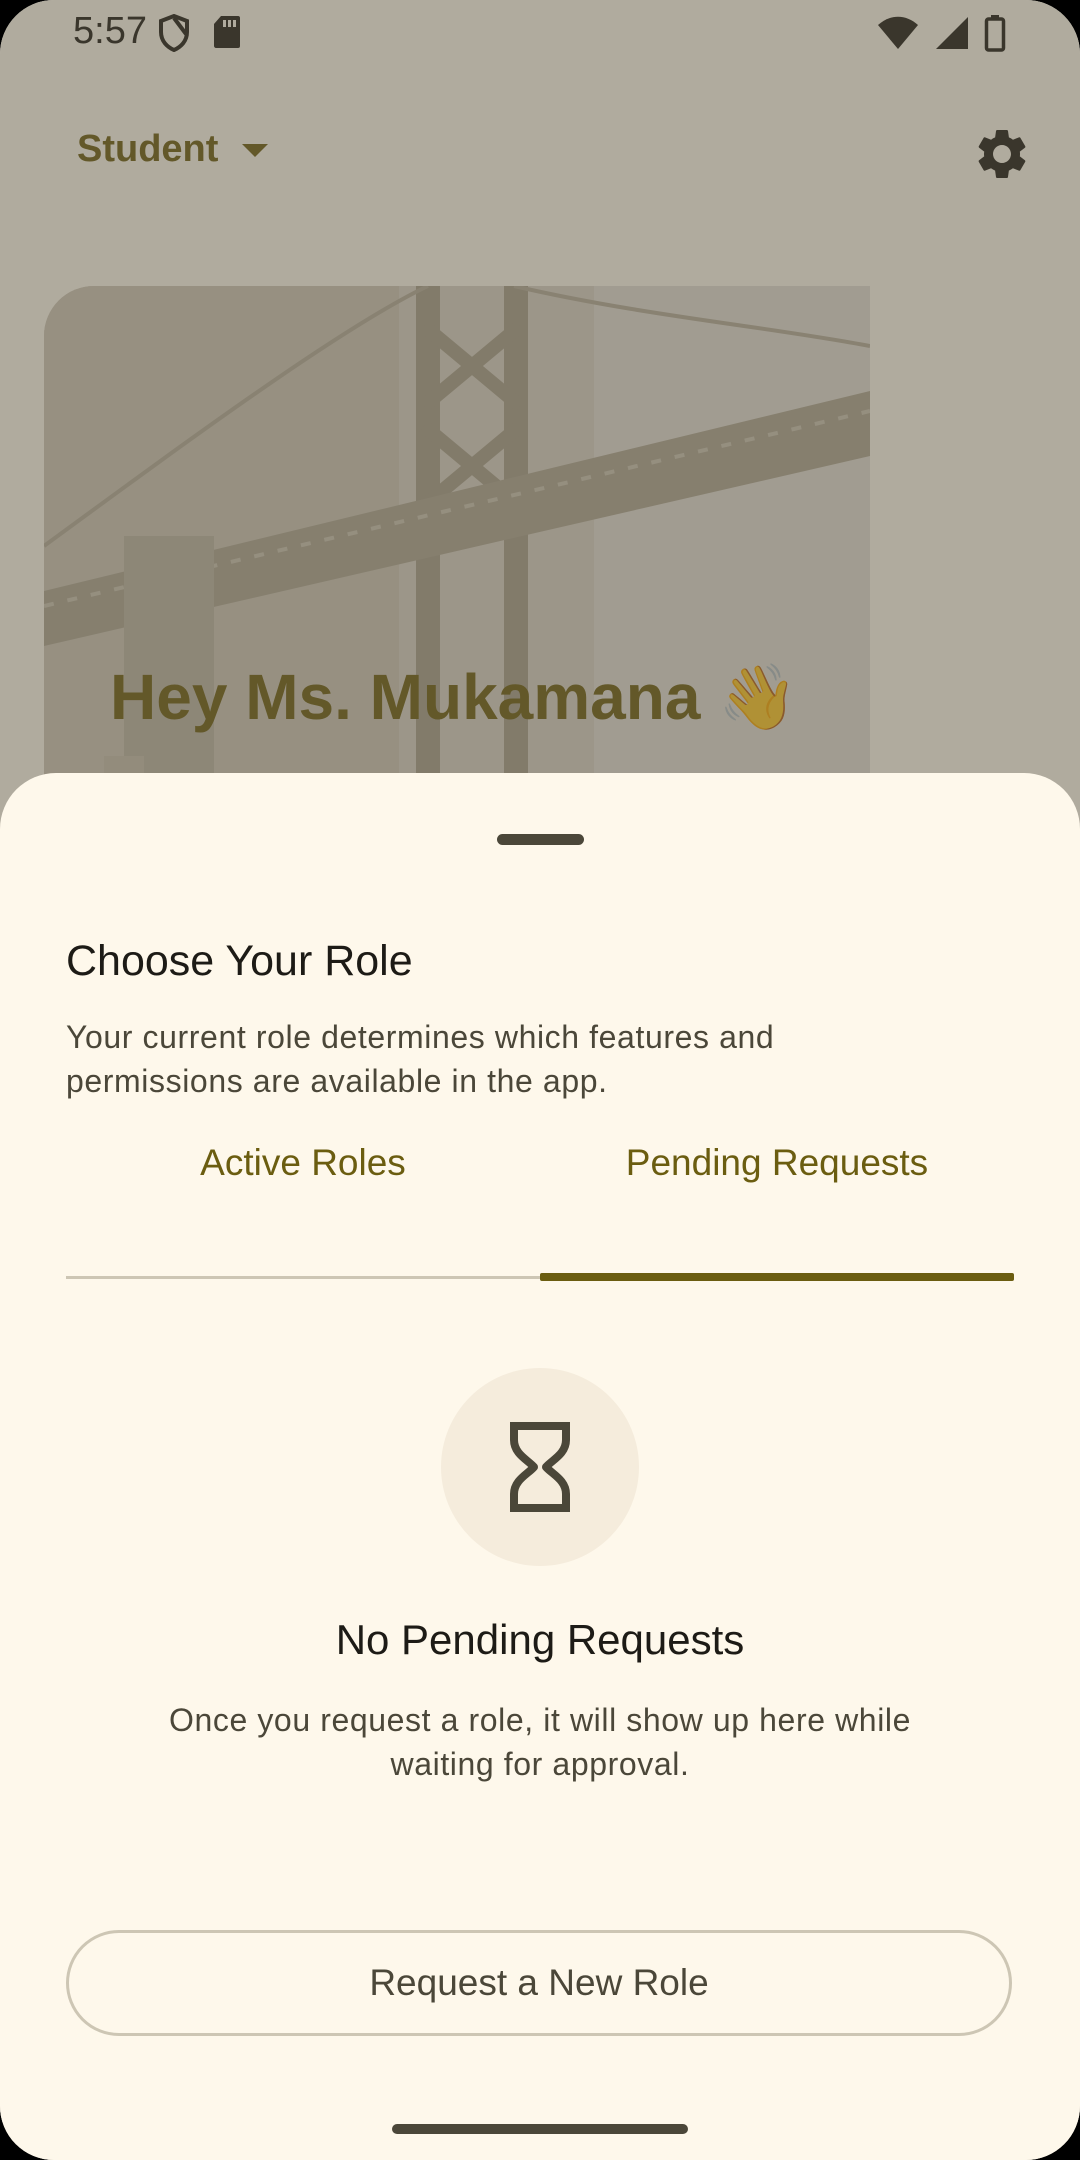  What do you see at coordinates (540, 839) in the screenshot?
I see `drag-handle` at bounding box center [540, 839].